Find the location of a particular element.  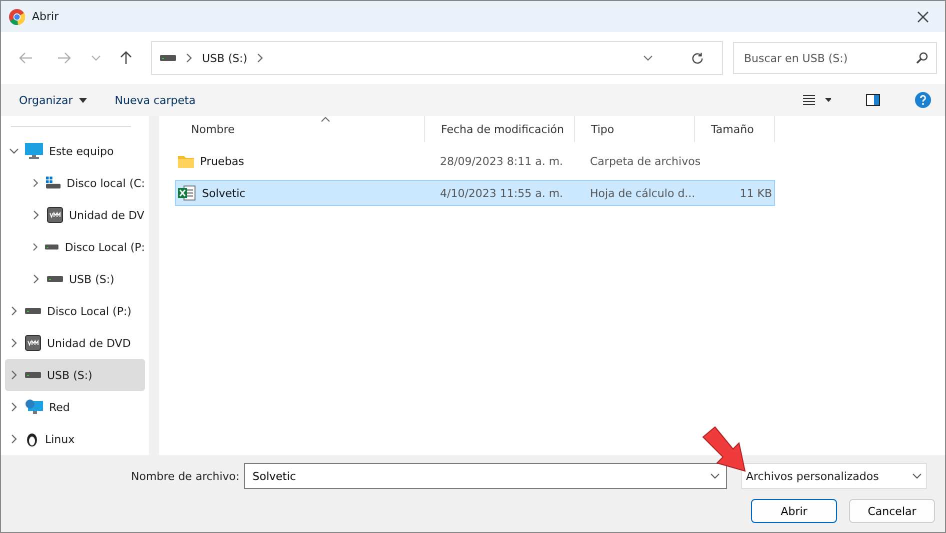

type-cell: Carpeta de archivos is located at coordinates (645, 161).